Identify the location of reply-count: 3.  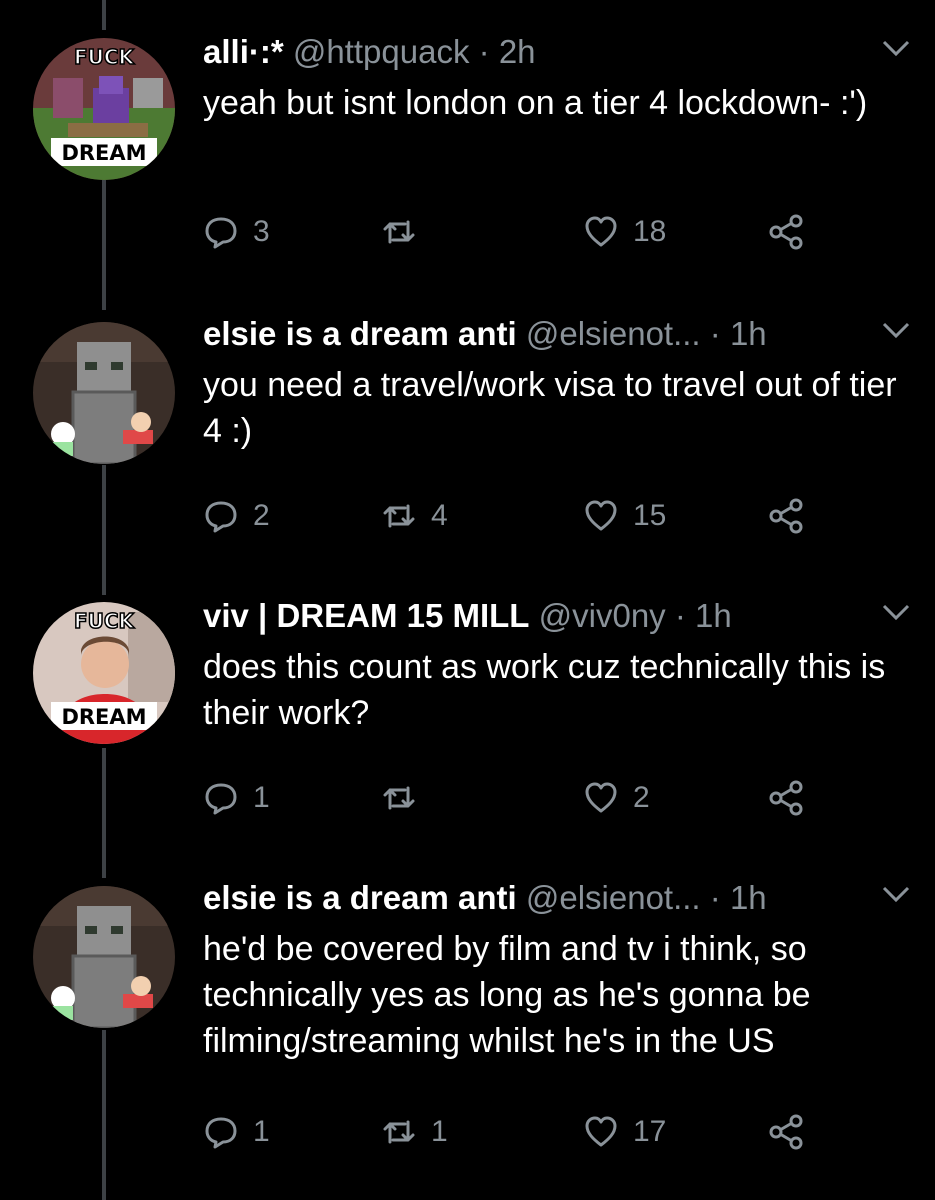
(261, 231).